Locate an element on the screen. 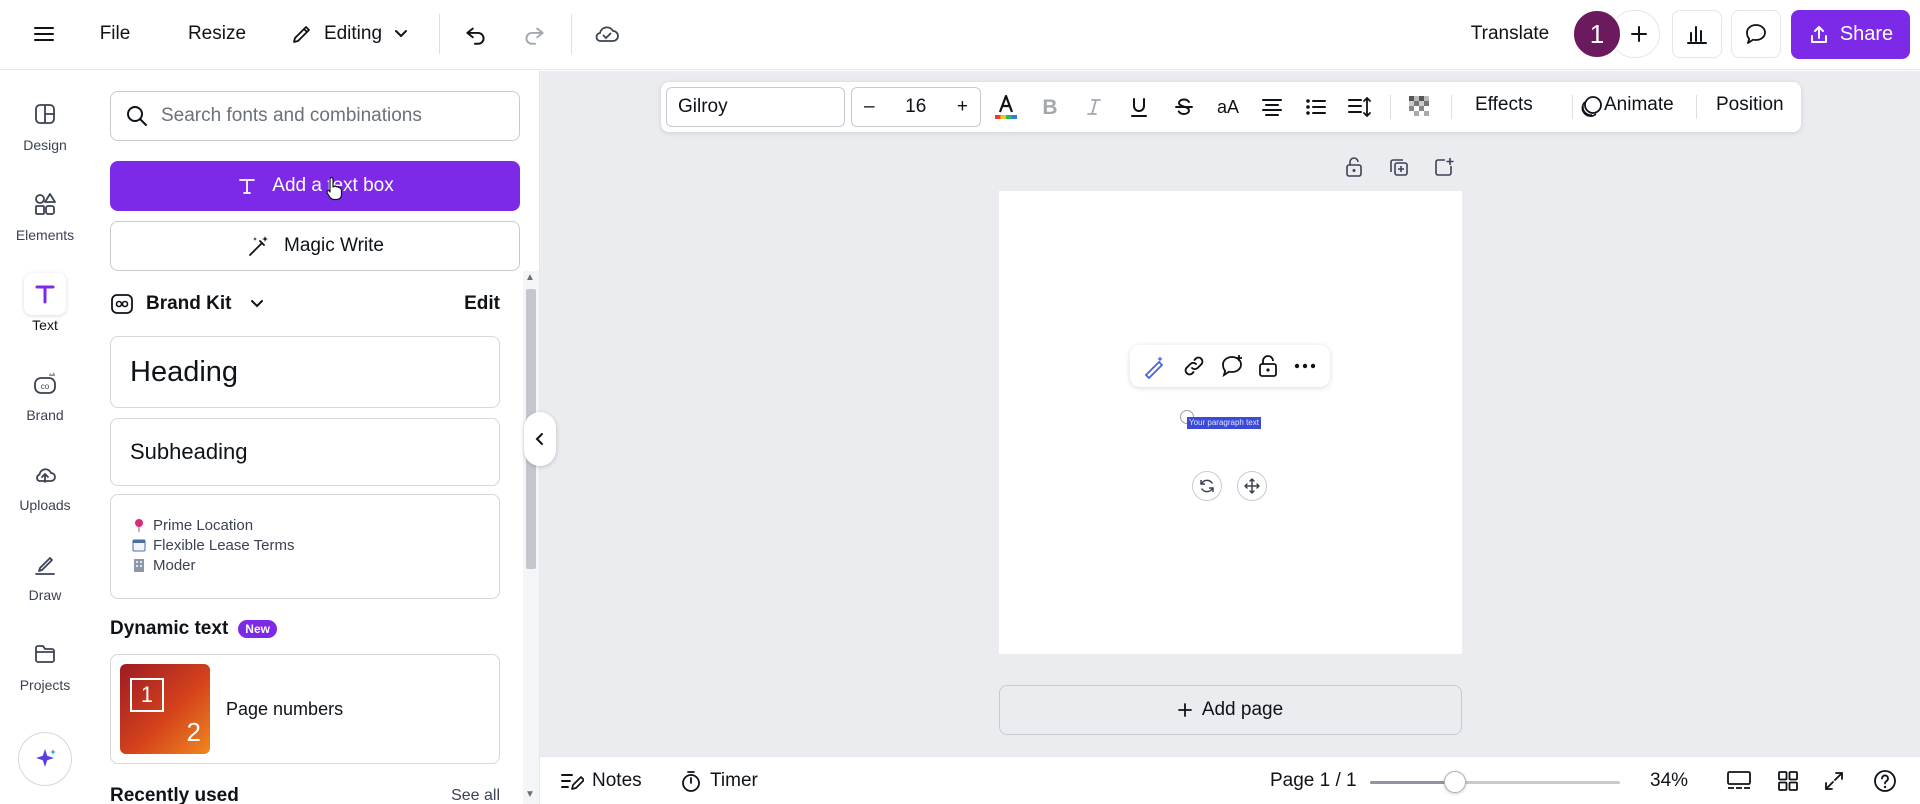 This screenshot has width=1920, height=804. comment-icon is located at coordinates (1756, 34).